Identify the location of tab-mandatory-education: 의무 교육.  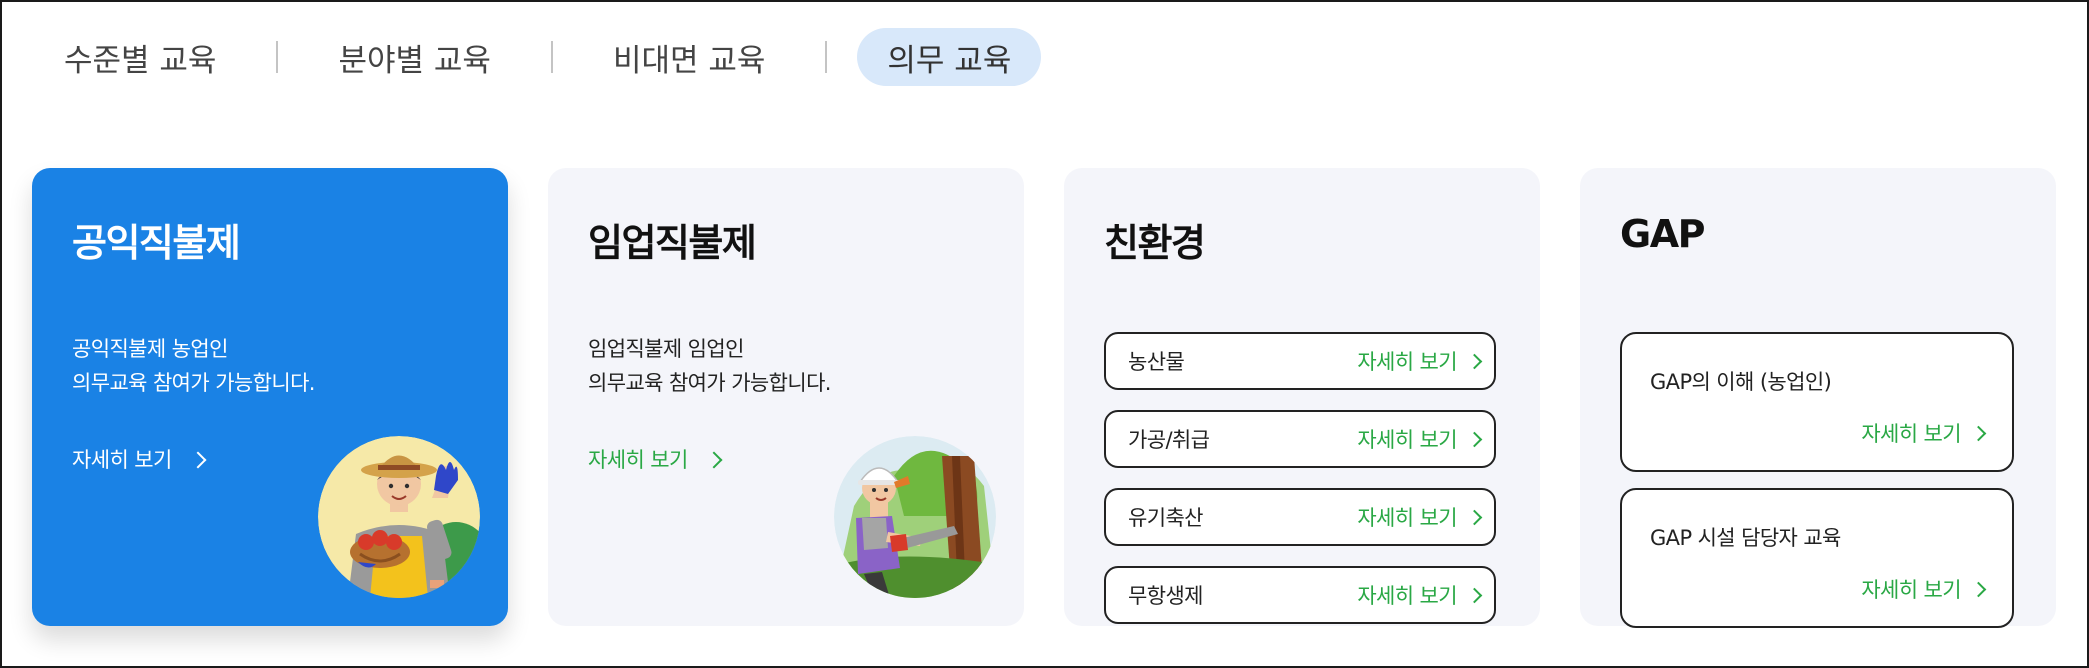
(949, 57).